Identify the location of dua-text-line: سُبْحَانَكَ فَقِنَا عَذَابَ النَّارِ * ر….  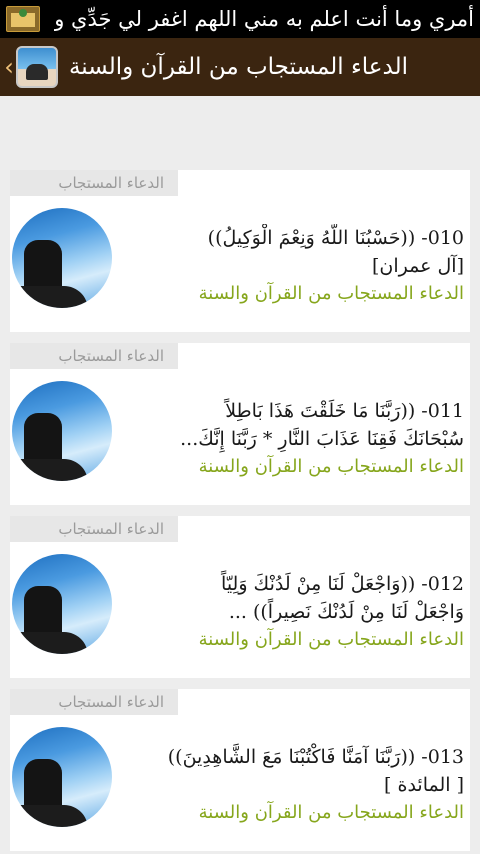
(322, 439).